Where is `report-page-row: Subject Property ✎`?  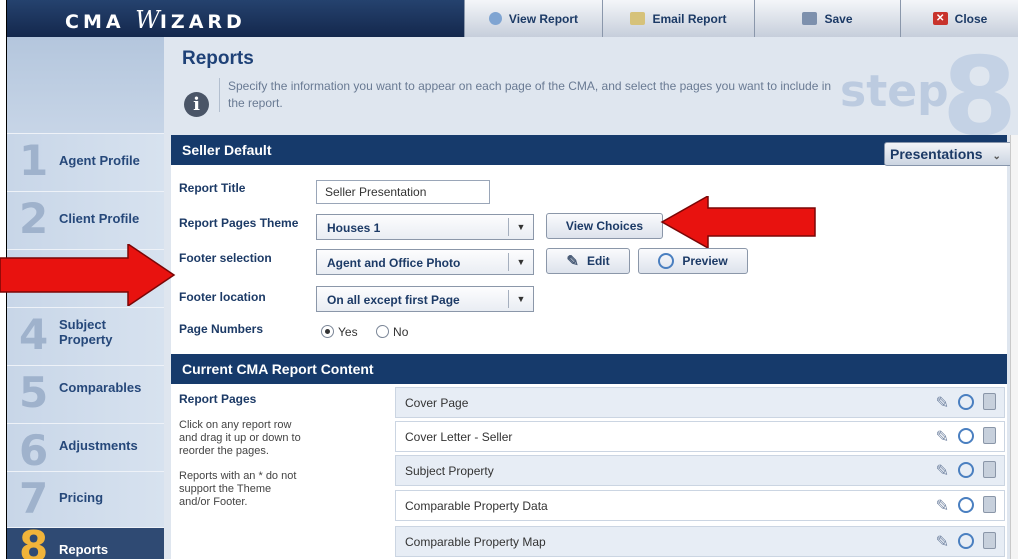 report-page-row: Subject Property ✎ is located at coordinates (700, 470).